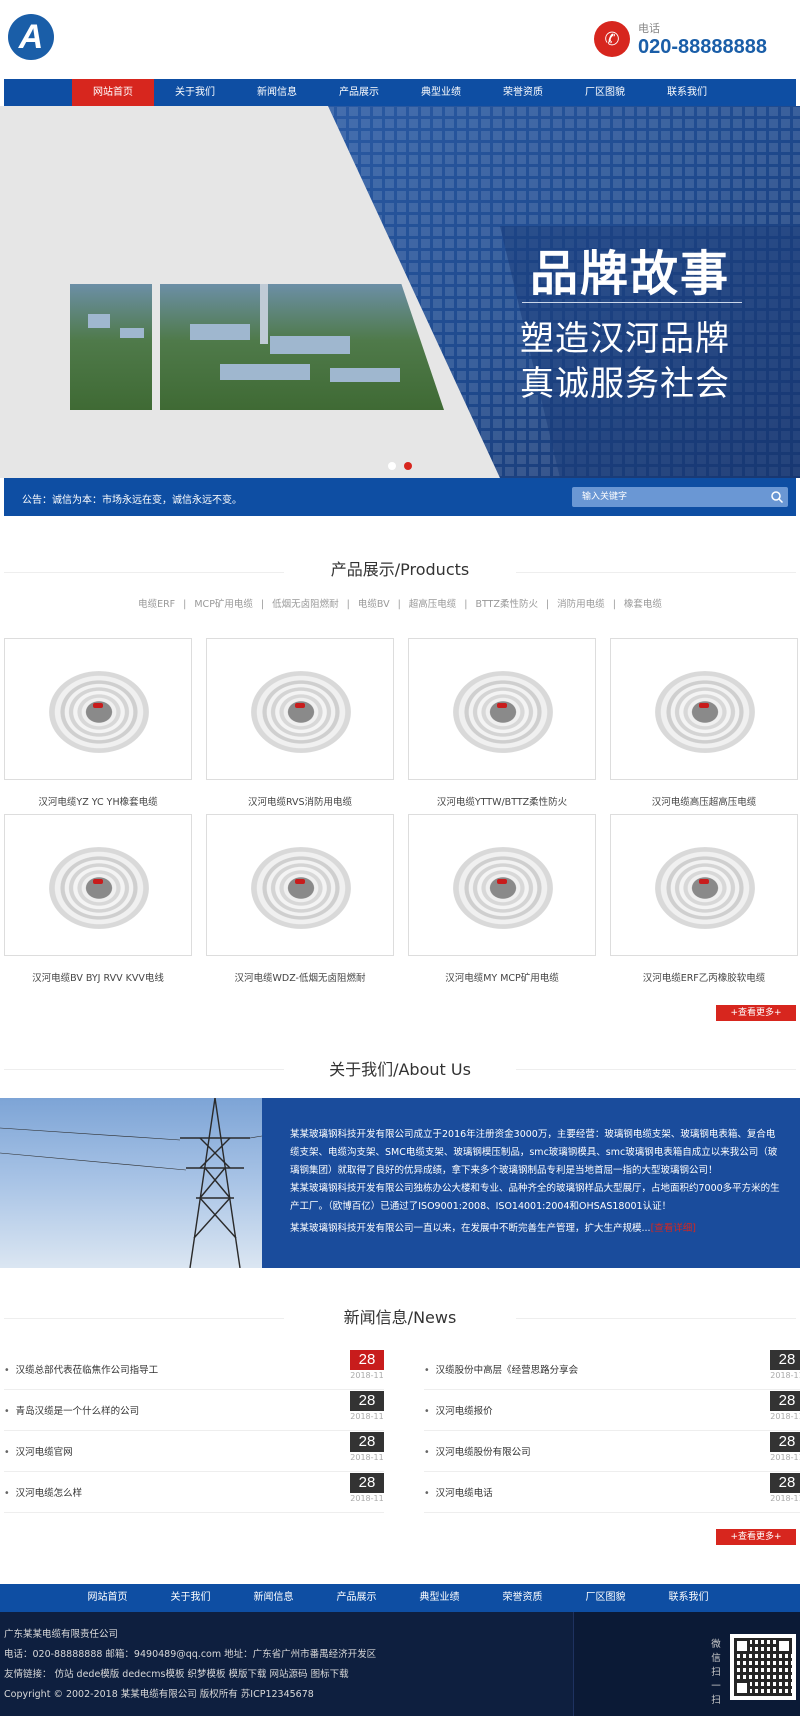 The image size is (800, 1716). What do you see at coordinates (763, 1667) in the screenshot?
I see `qr-code` at bounding box center [763, 1667].